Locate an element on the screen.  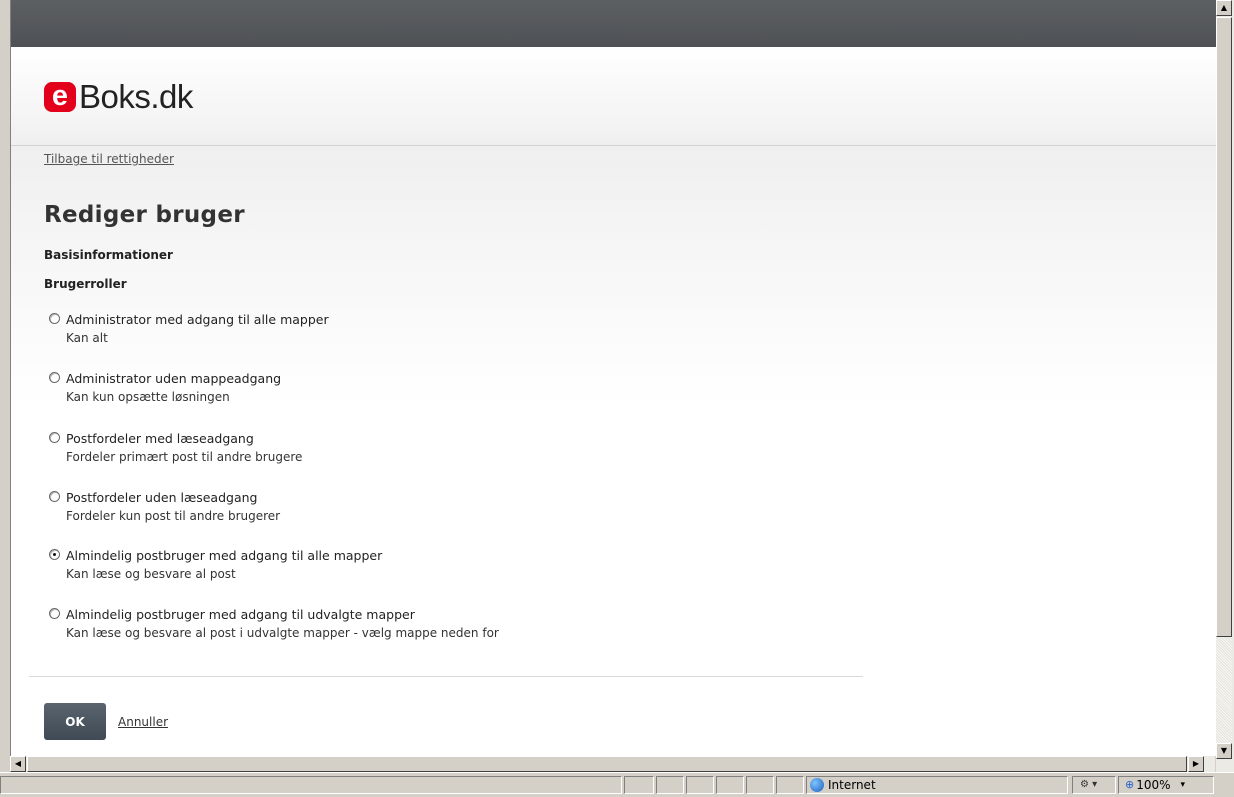
scroll-right-arrow-icon: ▶ is located at coordinates (1196, 764).